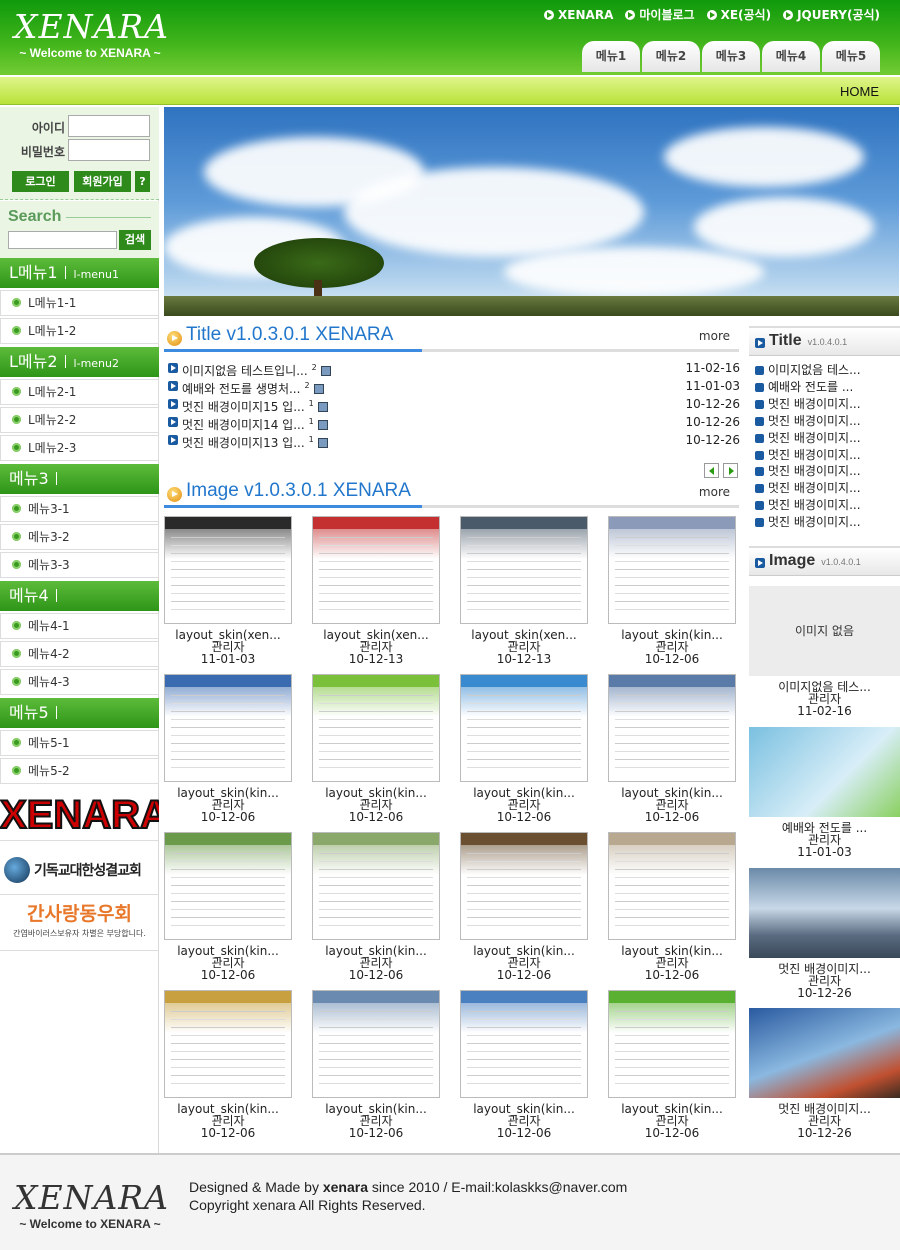 The image size is (900, 1250). What do you see at coordinates (714, 492) in the screenshot?
I see `image-more-link: more` at bounding box center [714, 492].